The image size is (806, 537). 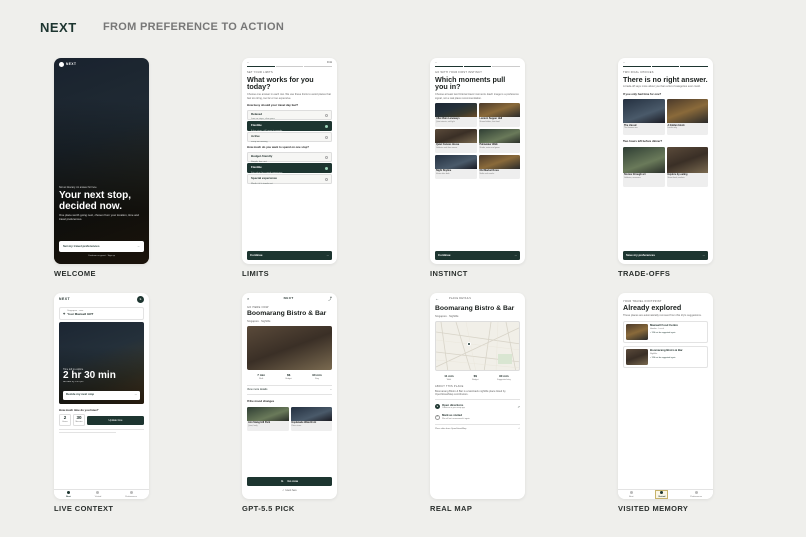 I want to click on pick-sub: Singapore · Nightlife, so click(x=259, y=321).